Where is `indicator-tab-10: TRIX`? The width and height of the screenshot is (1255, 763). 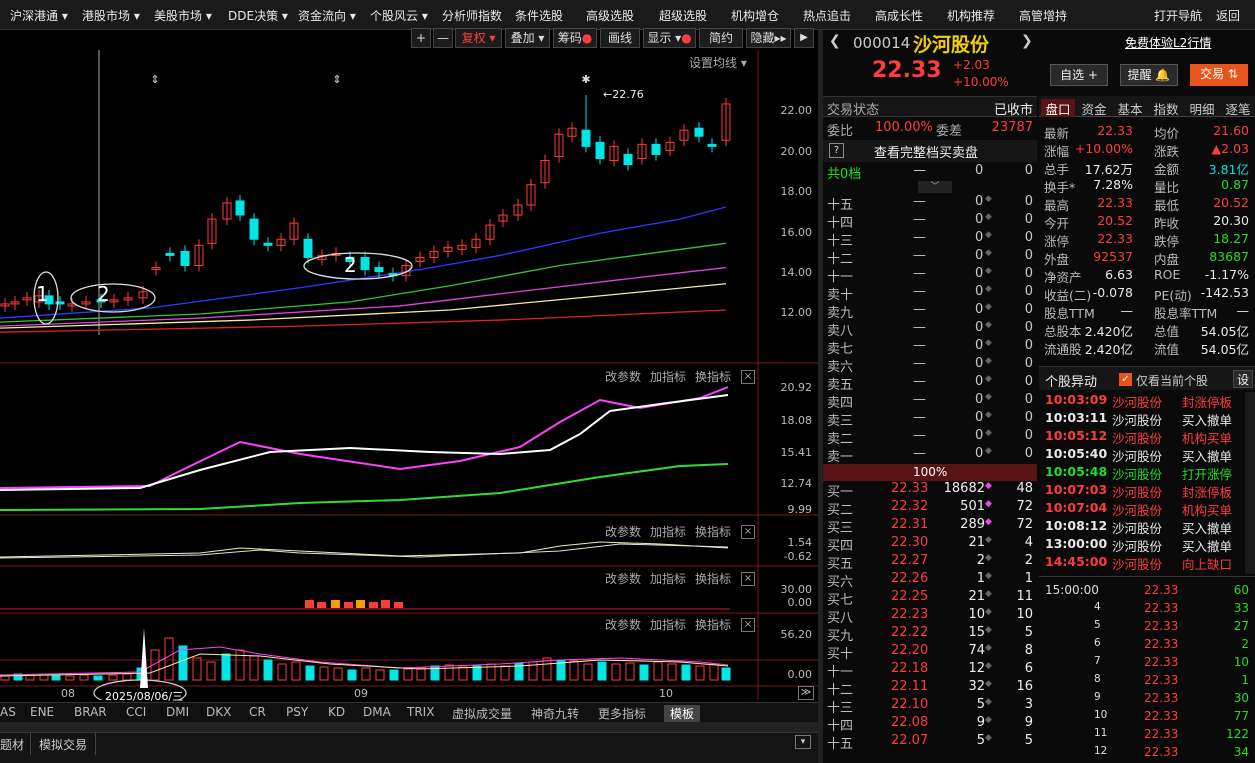
indicator-tab-10: TRIX is located at coordinates (420, 712).